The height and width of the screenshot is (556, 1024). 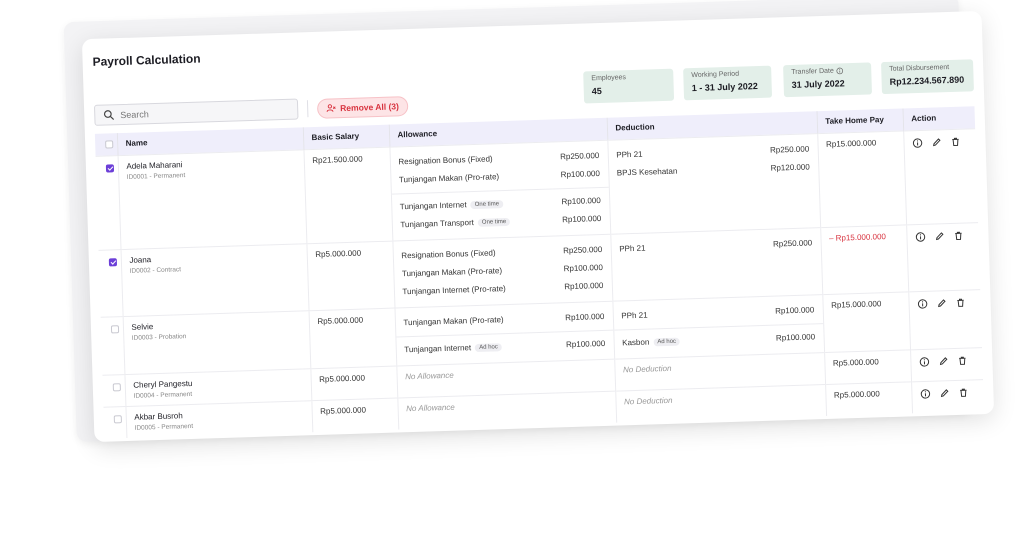 What do you see at coordinates (647, 172) in the screenshot?
I see `deduction-label: BPJS Kesehatan` at bounding box center [647, 172].